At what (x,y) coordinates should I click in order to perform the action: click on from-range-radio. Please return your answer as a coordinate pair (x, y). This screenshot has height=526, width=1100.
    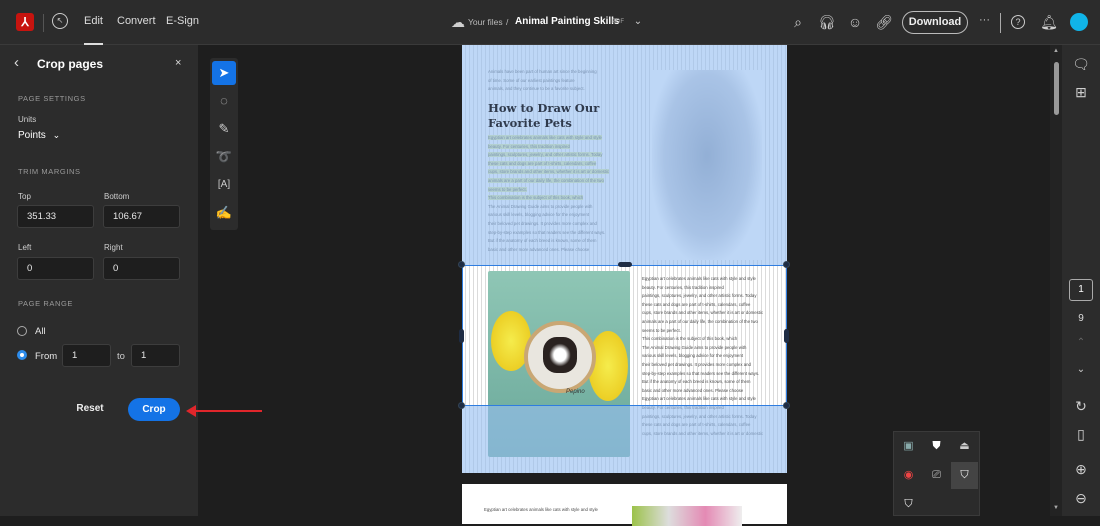
    Looking at the image, I should click on (22, 355).